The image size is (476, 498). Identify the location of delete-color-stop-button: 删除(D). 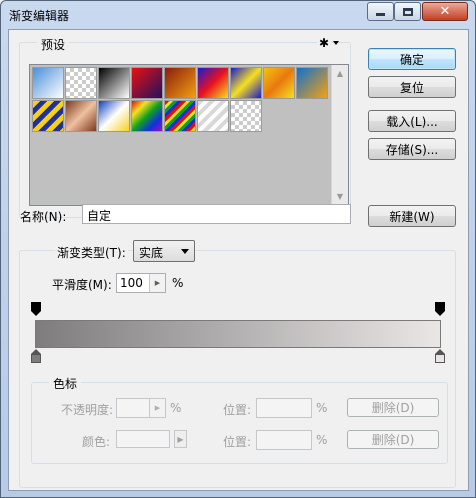
(393, 439).